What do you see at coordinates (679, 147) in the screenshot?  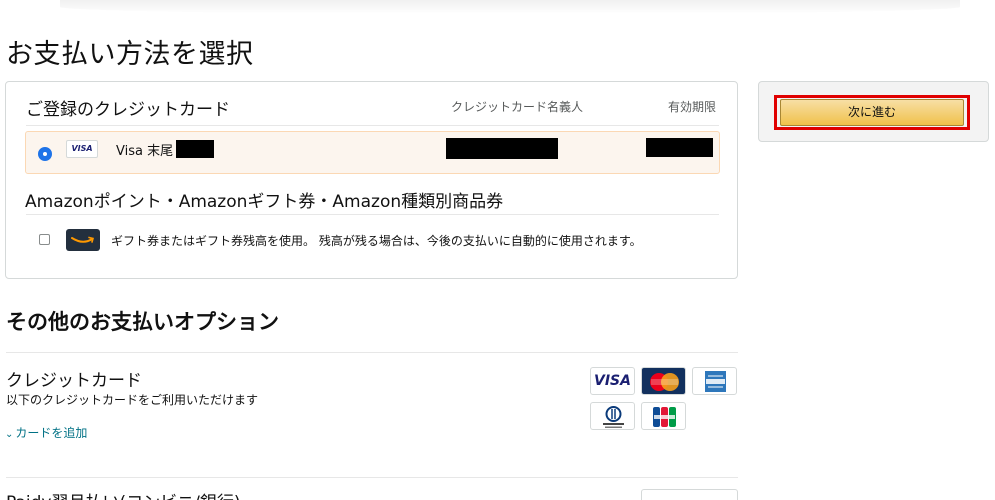 I see `redacted-expiry` at bounding box center [679, 147].